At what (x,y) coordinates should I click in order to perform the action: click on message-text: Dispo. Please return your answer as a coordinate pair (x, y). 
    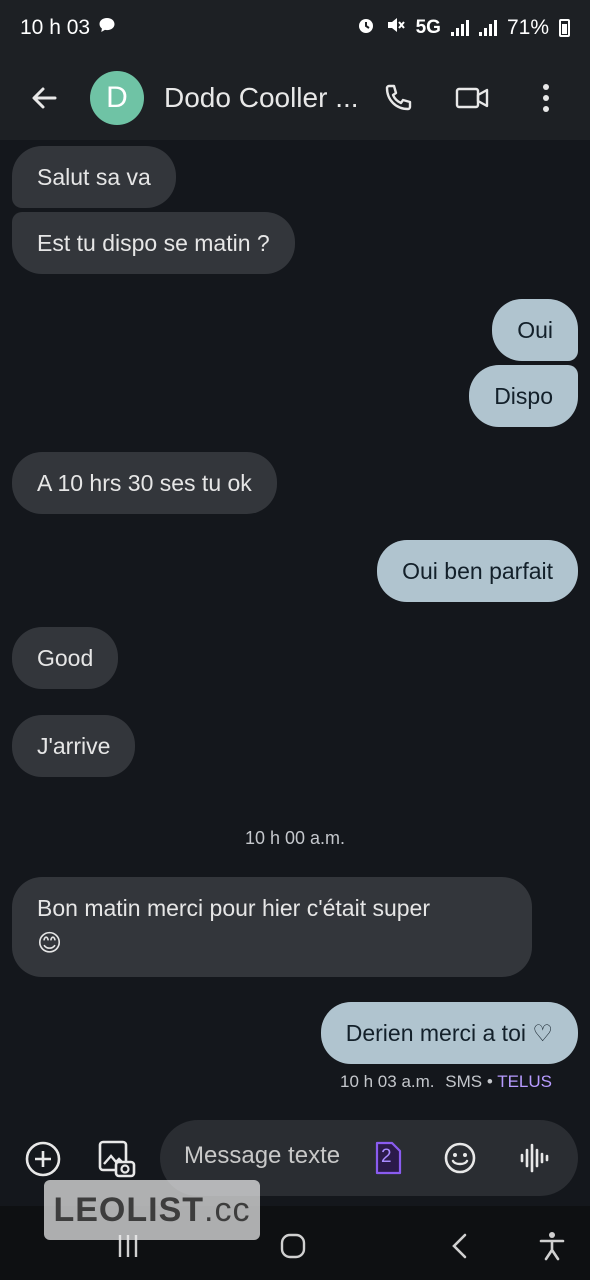
    Looking at the image, I should click on (523, 396).